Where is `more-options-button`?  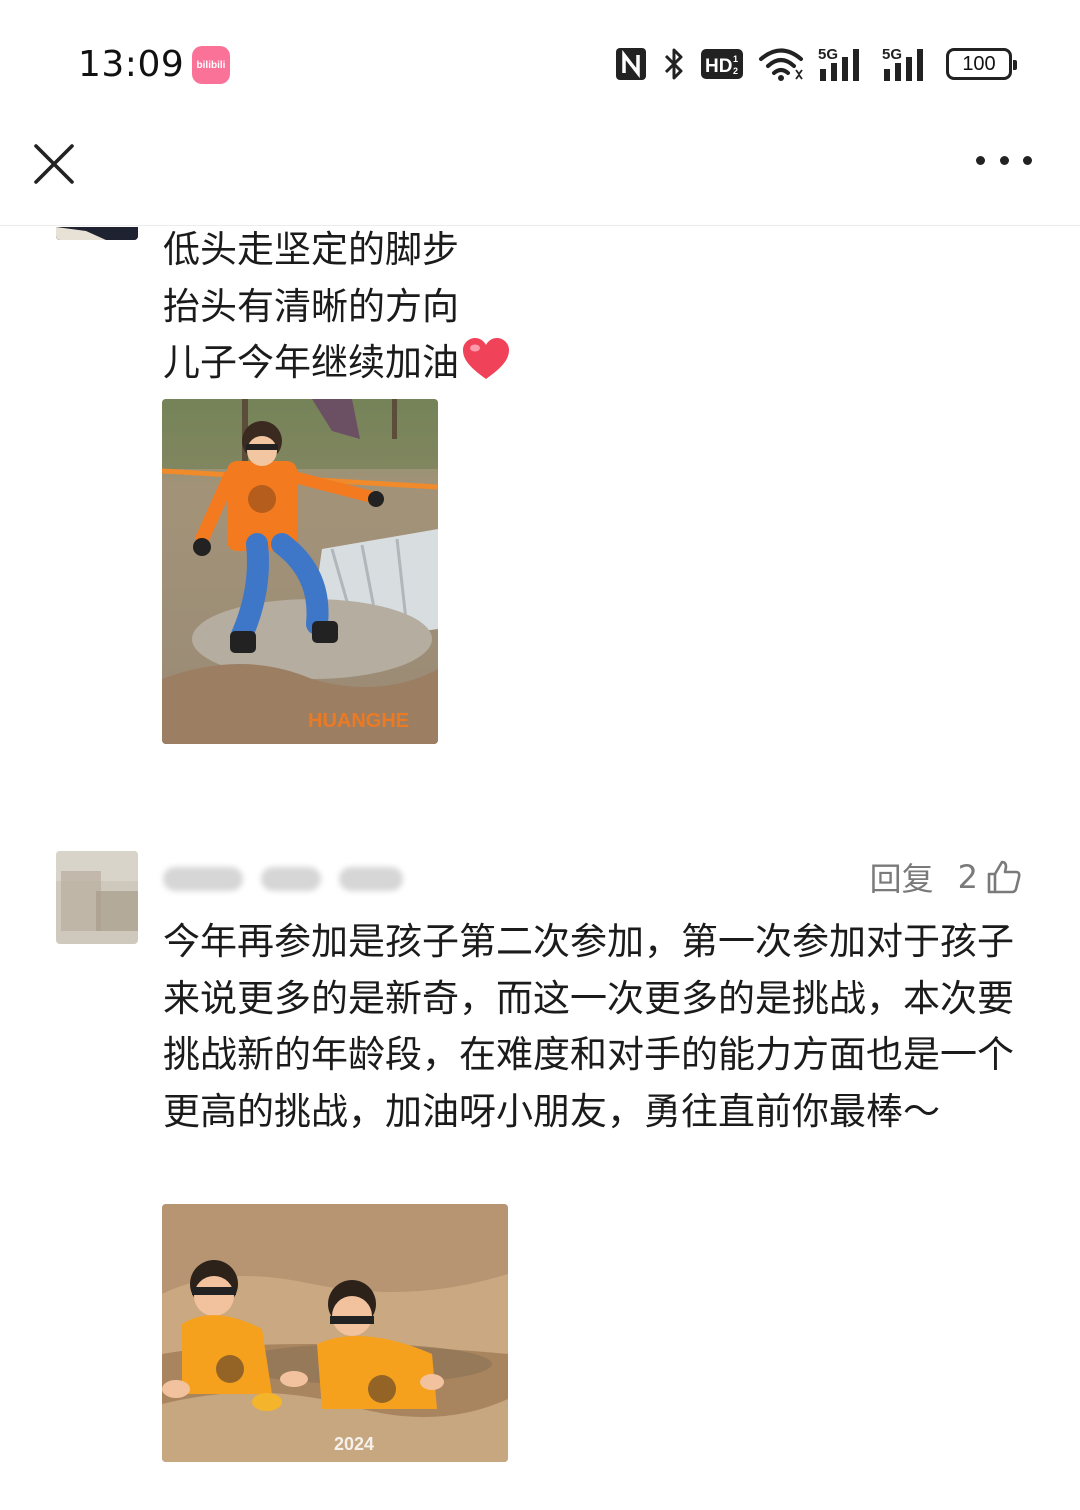 more-options-button is located at coordinates (1004, 160).